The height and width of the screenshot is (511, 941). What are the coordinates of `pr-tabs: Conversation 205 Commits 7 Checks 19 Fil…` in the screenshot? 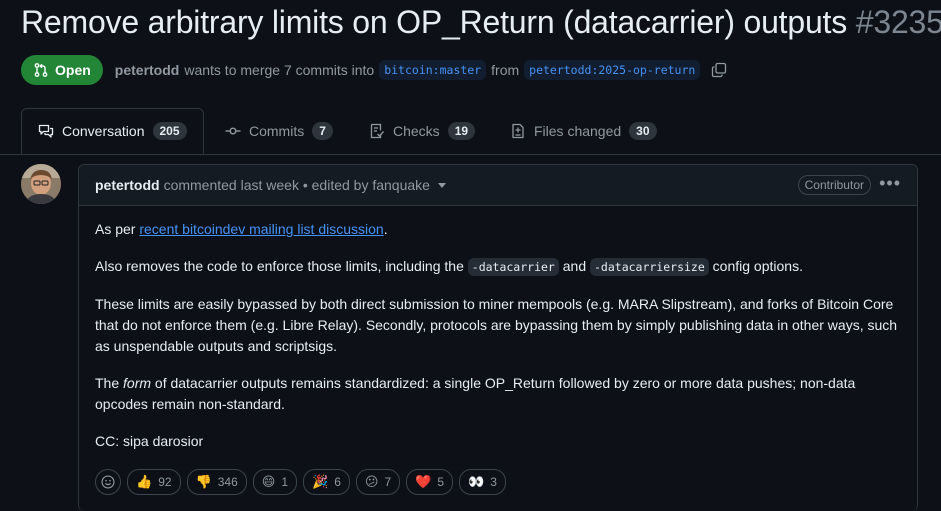 It's located at (470, 131).